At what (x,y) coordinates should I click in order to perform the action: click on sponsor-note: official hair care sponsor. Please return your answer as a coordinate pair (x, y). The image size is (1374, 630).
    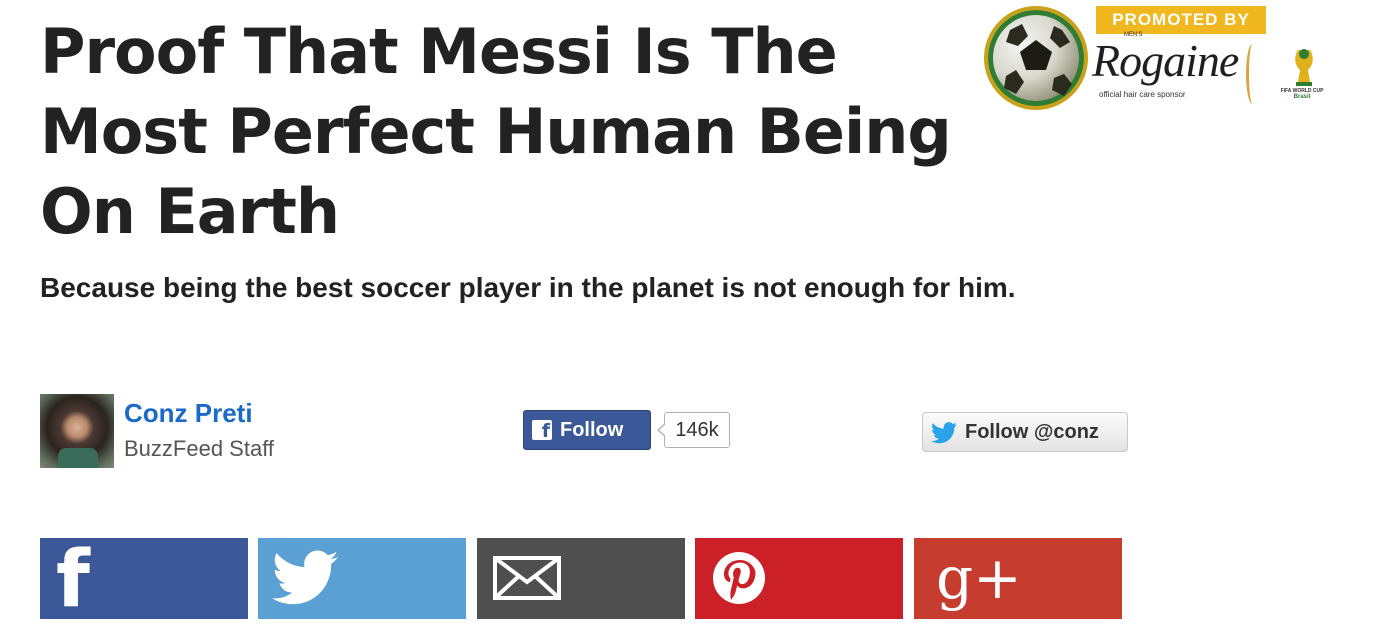
    Looking at the image, I should click on (1142, 94).